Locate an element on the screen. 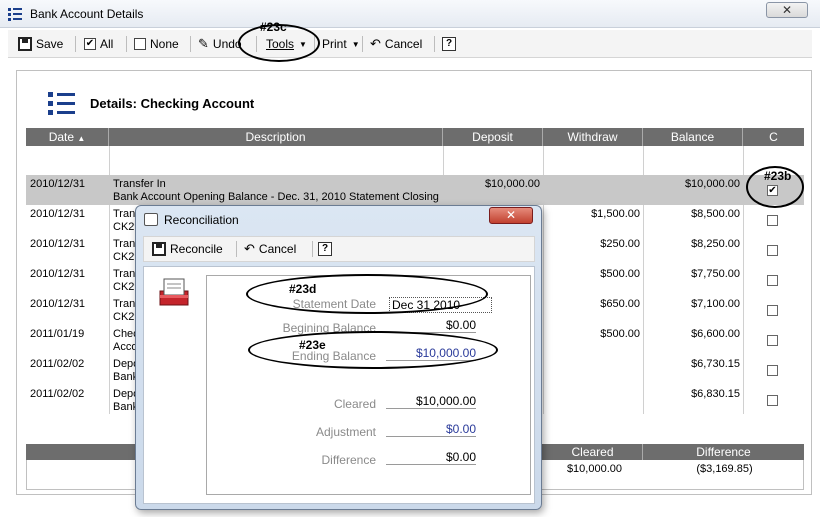  annotation-label: #23b is located at coordinates (778, 176).